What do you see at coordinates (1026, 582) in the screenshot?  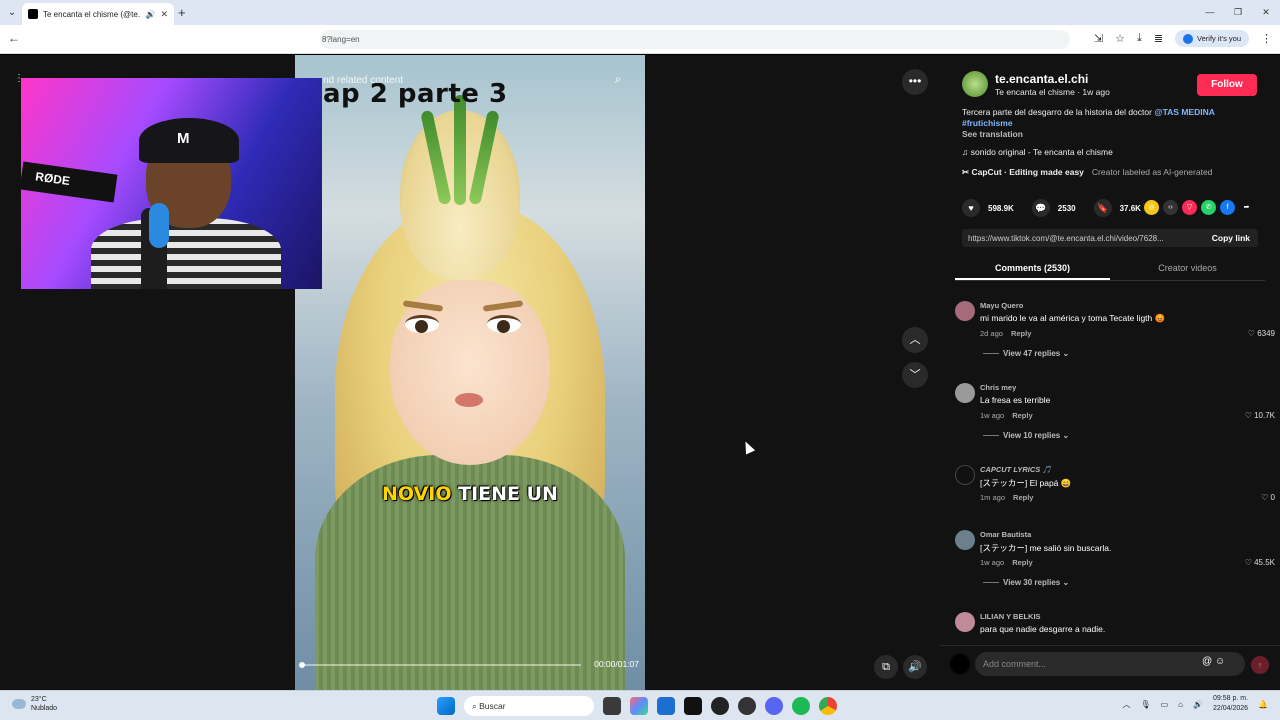 I see `view-replies-button: View 30 replies ⌄` at bounding box center [1026, 582].